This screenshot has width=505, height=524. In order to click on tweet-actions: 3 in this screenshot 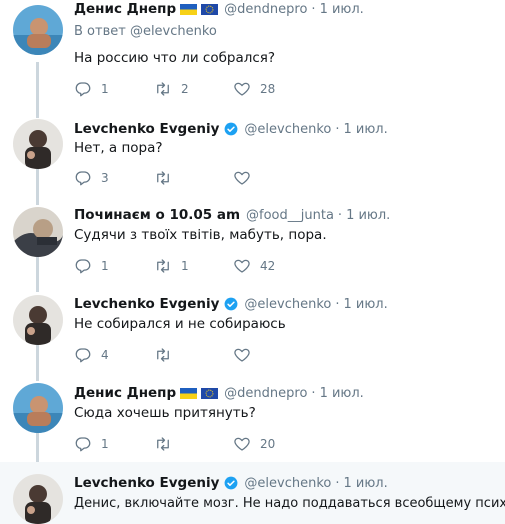, I will do `click(184, 179)`.